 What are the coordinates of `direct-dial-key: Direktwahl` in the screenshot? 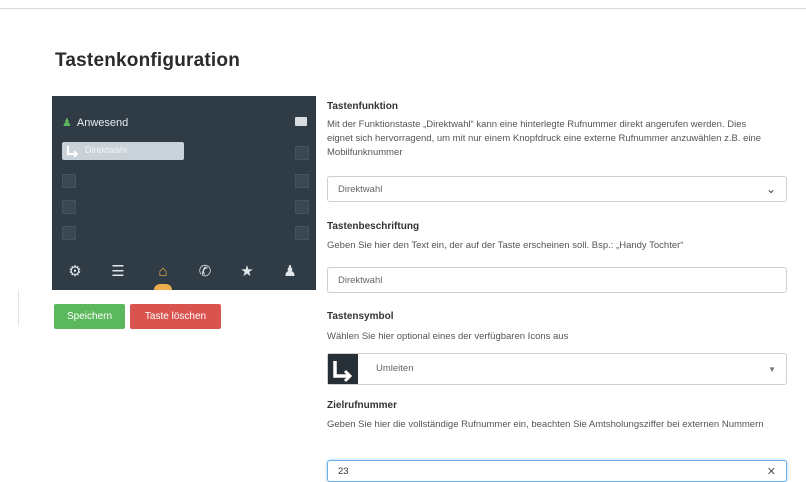 It's located at (123, 151).